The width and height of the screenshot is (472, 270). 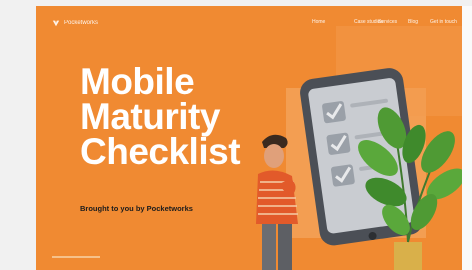 What do you see at coordinates (76, 257) in the screenshot?
I see `scroll-indicator` at bounding box center [76, 257].